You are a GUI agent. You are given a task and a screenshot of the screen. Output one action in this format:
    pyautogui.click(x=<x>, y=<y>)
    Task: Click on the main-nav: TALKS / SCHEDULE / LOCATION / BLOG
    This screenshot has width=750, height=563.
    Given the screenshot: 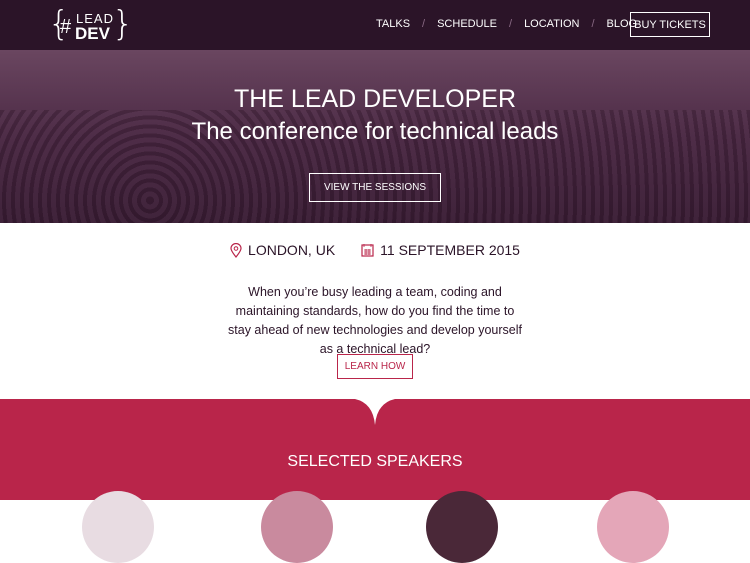 What is the action you would take?
    pyautogui.click(x=506, y=24)
    